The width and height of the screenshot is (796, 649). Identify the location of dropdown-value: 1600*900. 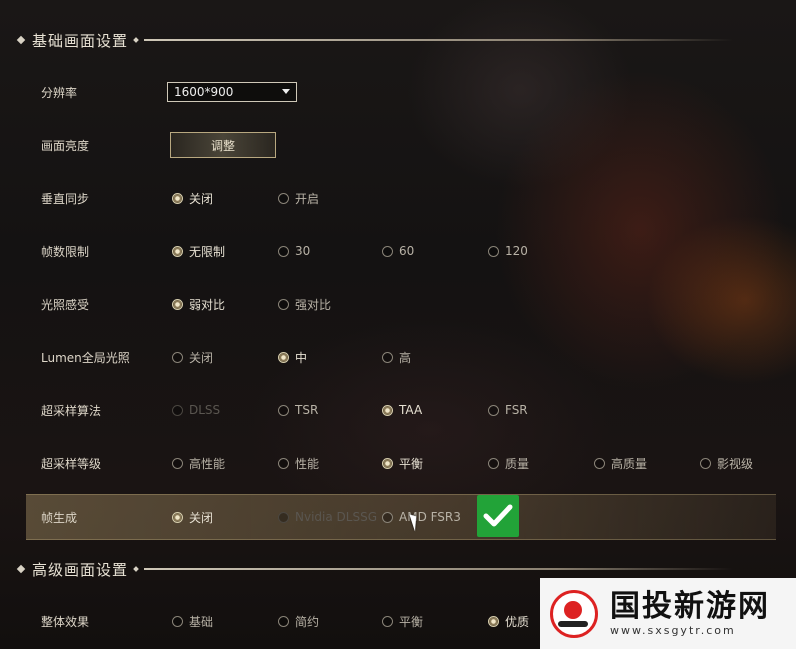
(204, 92).